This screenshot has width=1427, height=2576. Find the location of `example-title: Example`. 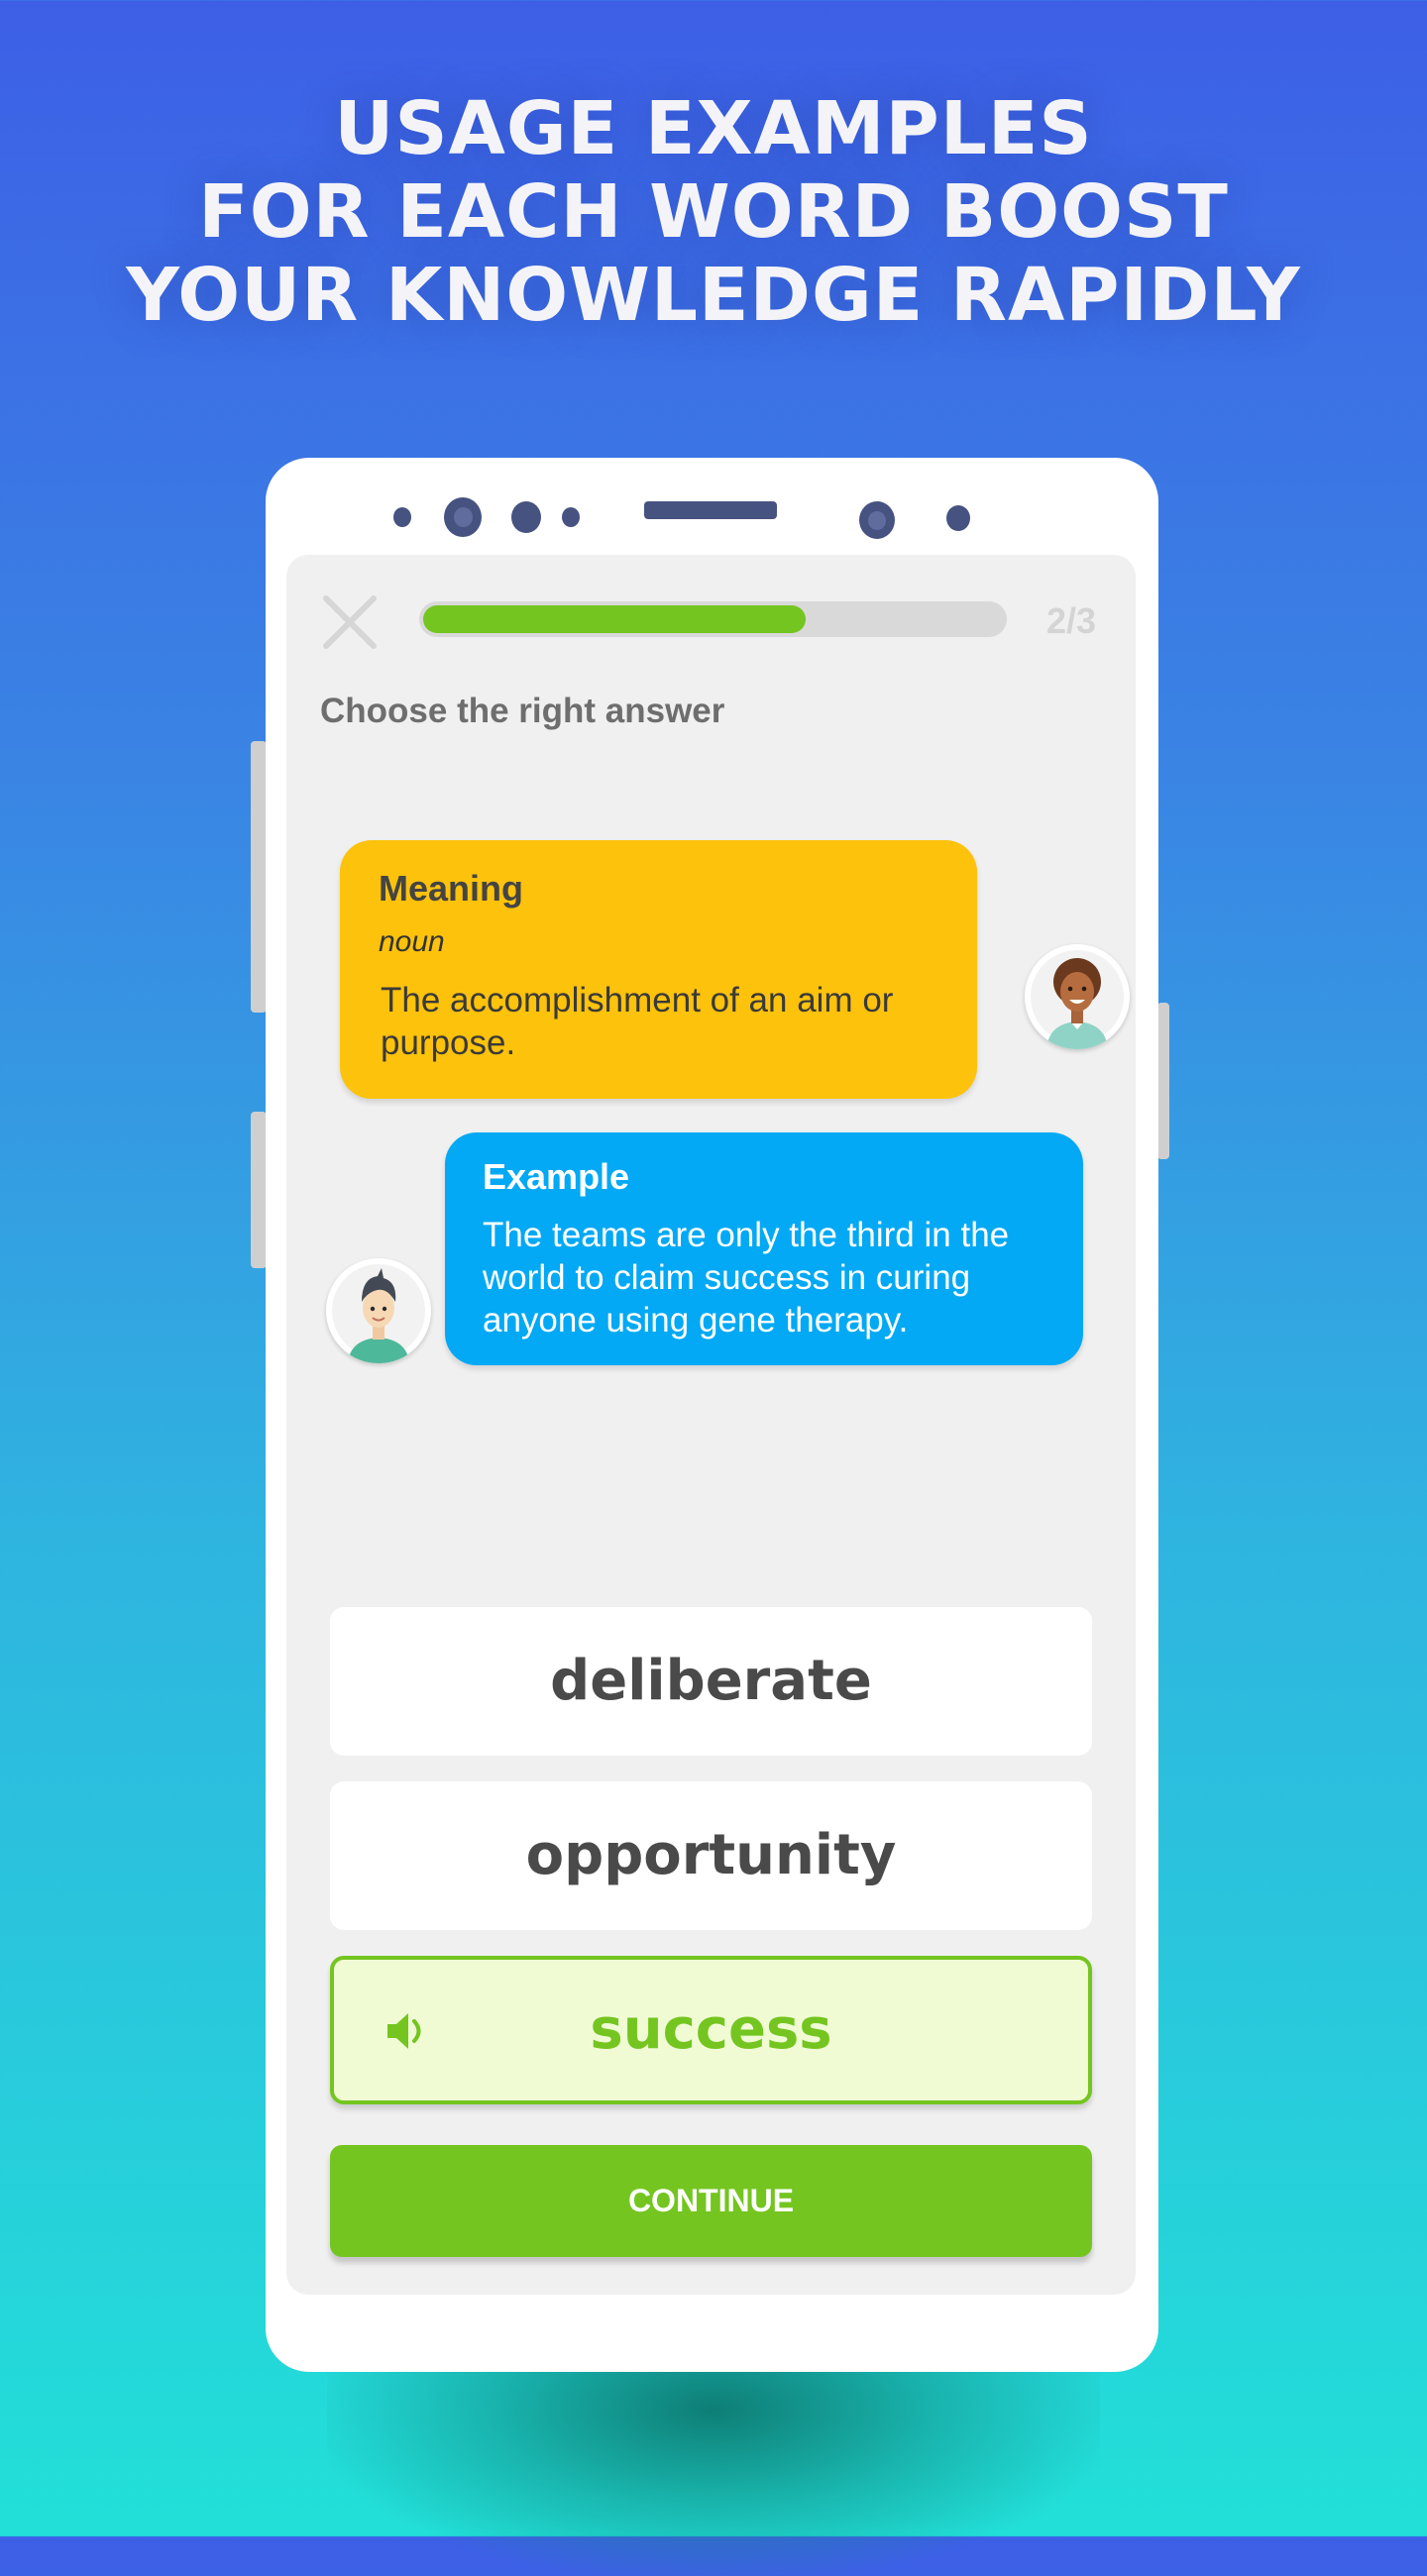

example-title: Example is located at coordinates (556, 1177).